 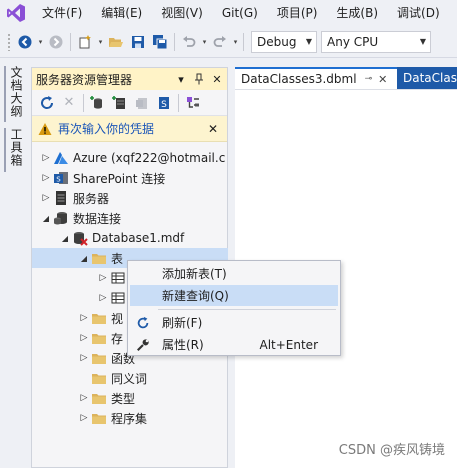 I want to click on menu-view: 视图(V), so click(x=181, y=13).